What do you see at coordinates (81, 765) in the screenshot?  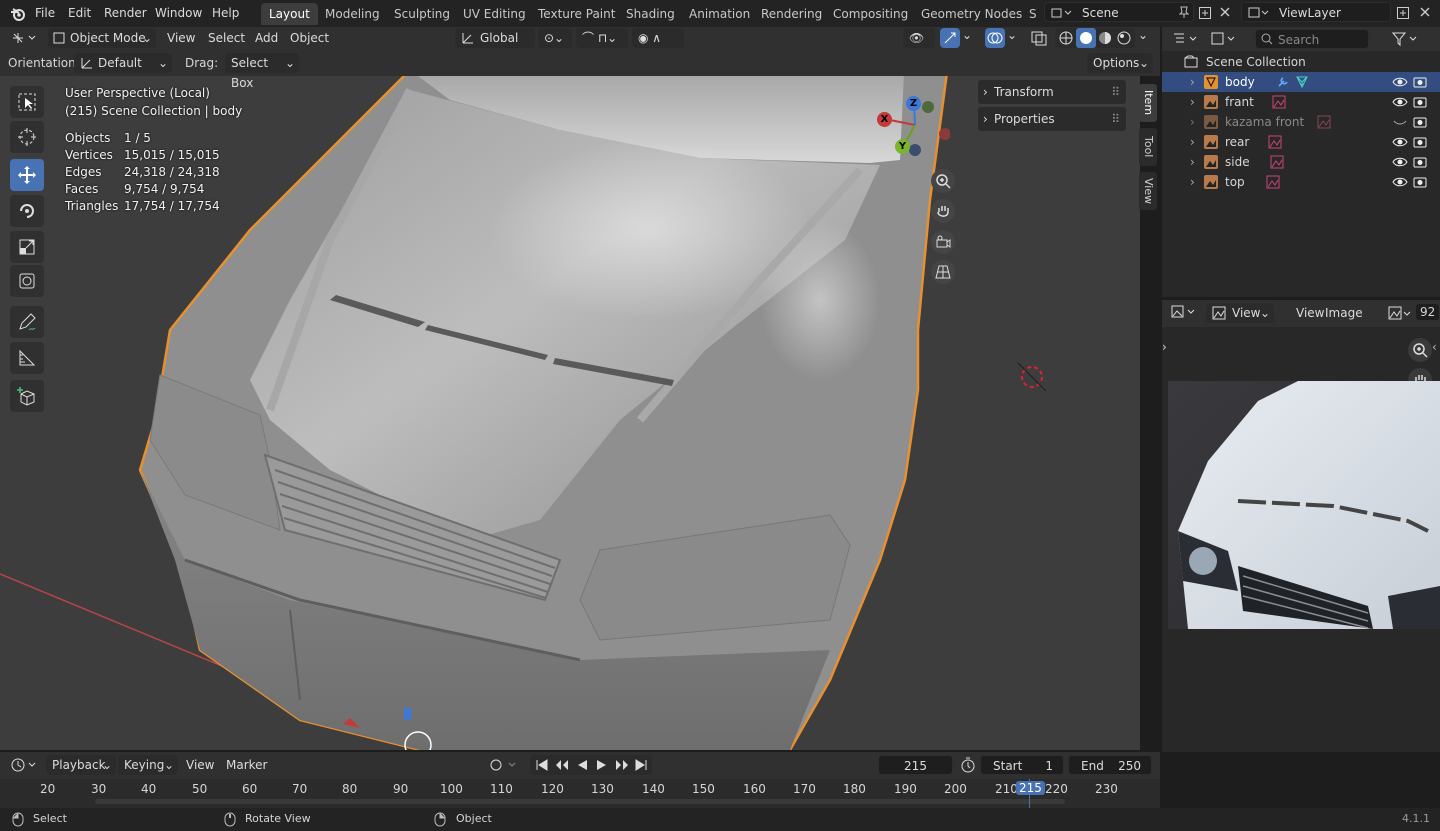 I see `playback-dropdown: Playback ⌄` at bounding box center [81, 765].